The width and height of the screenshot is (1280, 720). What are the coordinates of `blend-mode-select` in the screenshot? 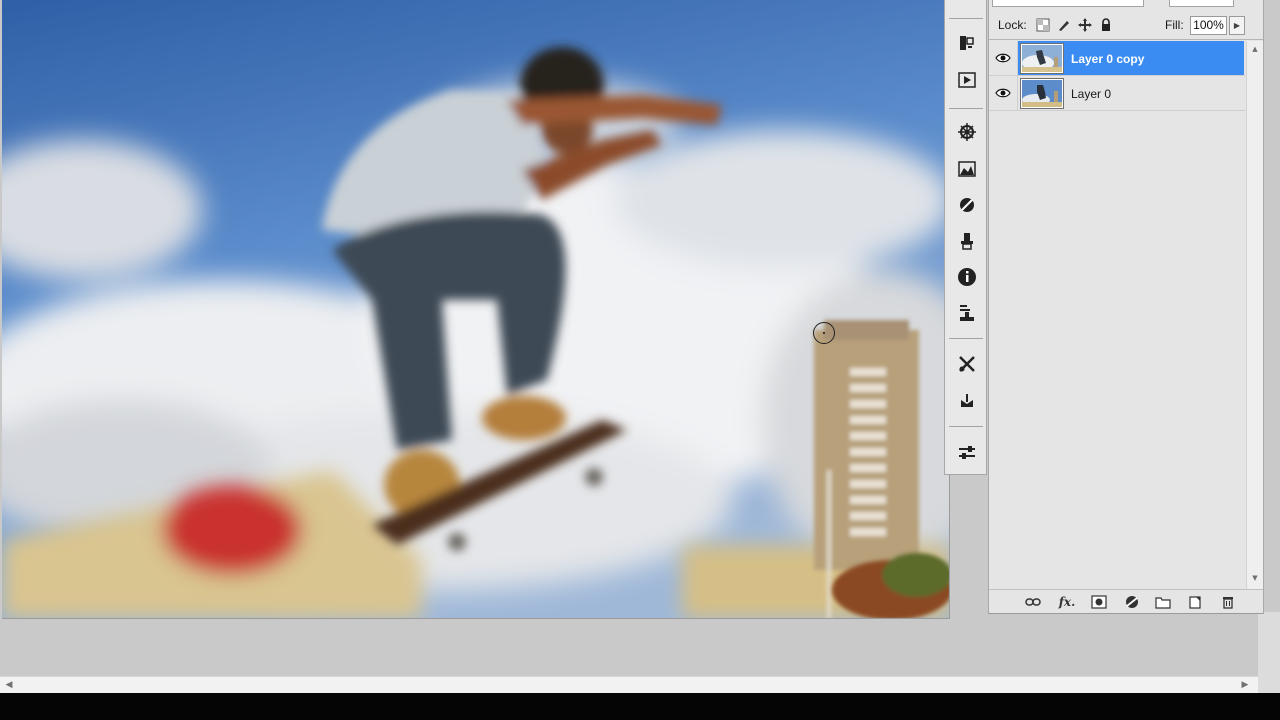 It's located at (1068, 3).